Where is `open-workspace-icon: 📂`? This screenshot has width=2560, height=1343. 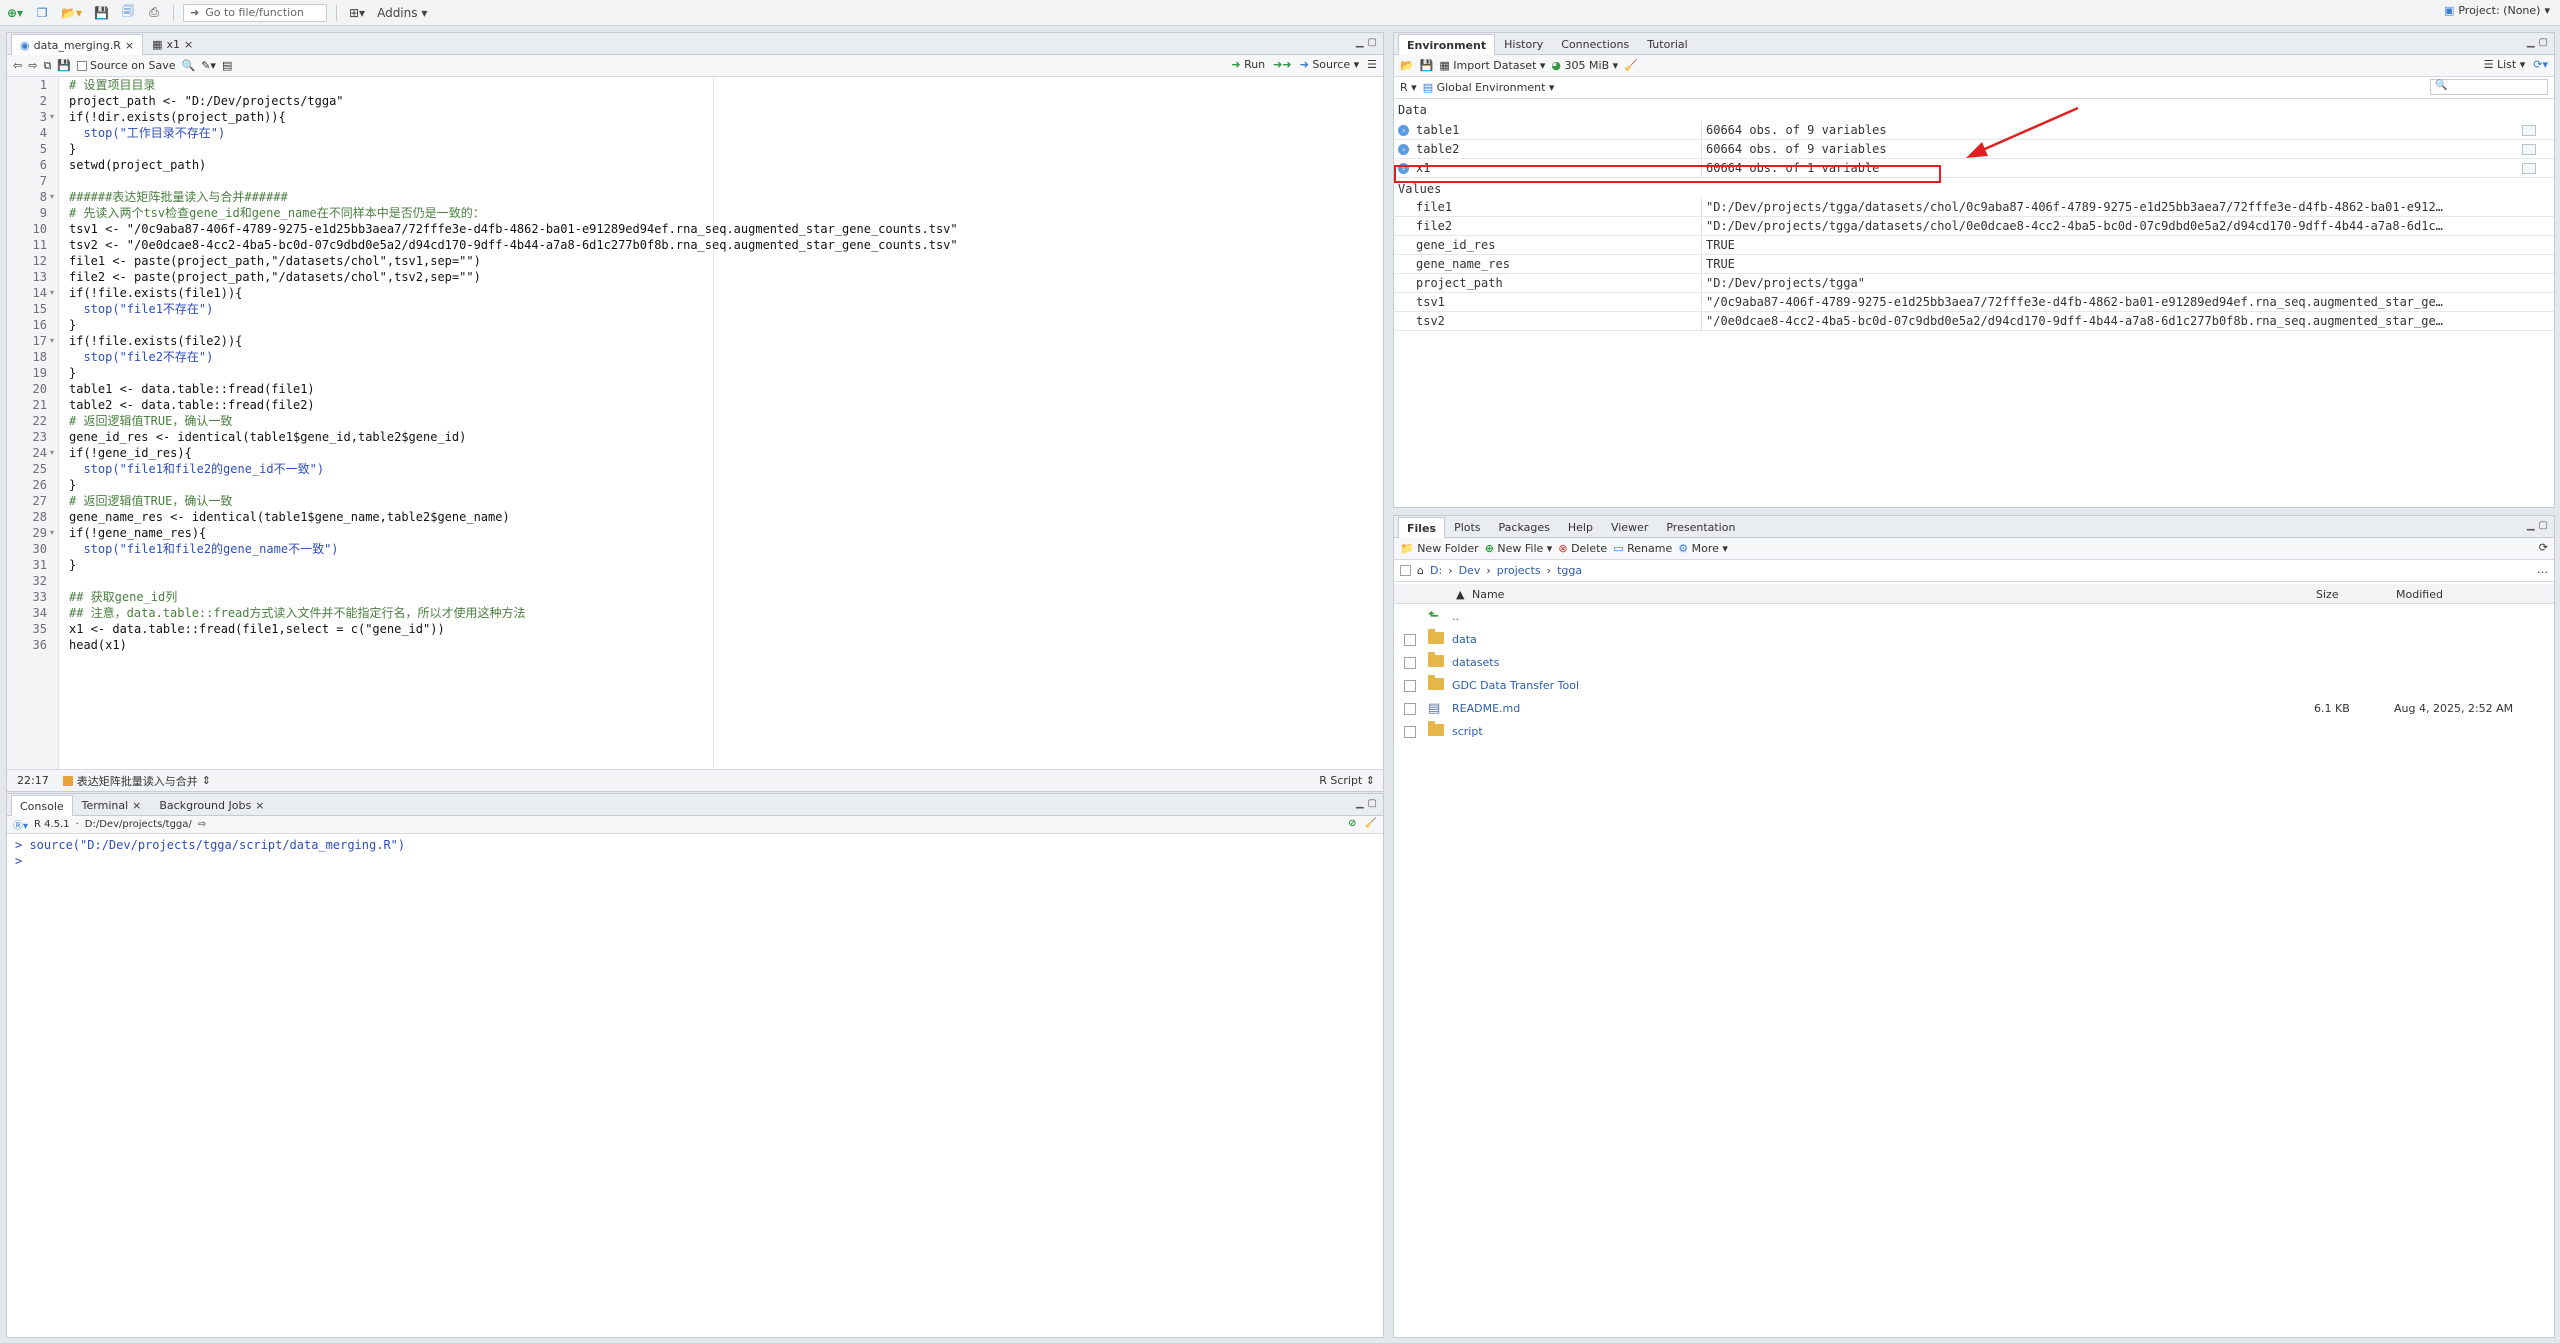
open-workspace-icon: 📂 is located at coordinates (1407, 65).